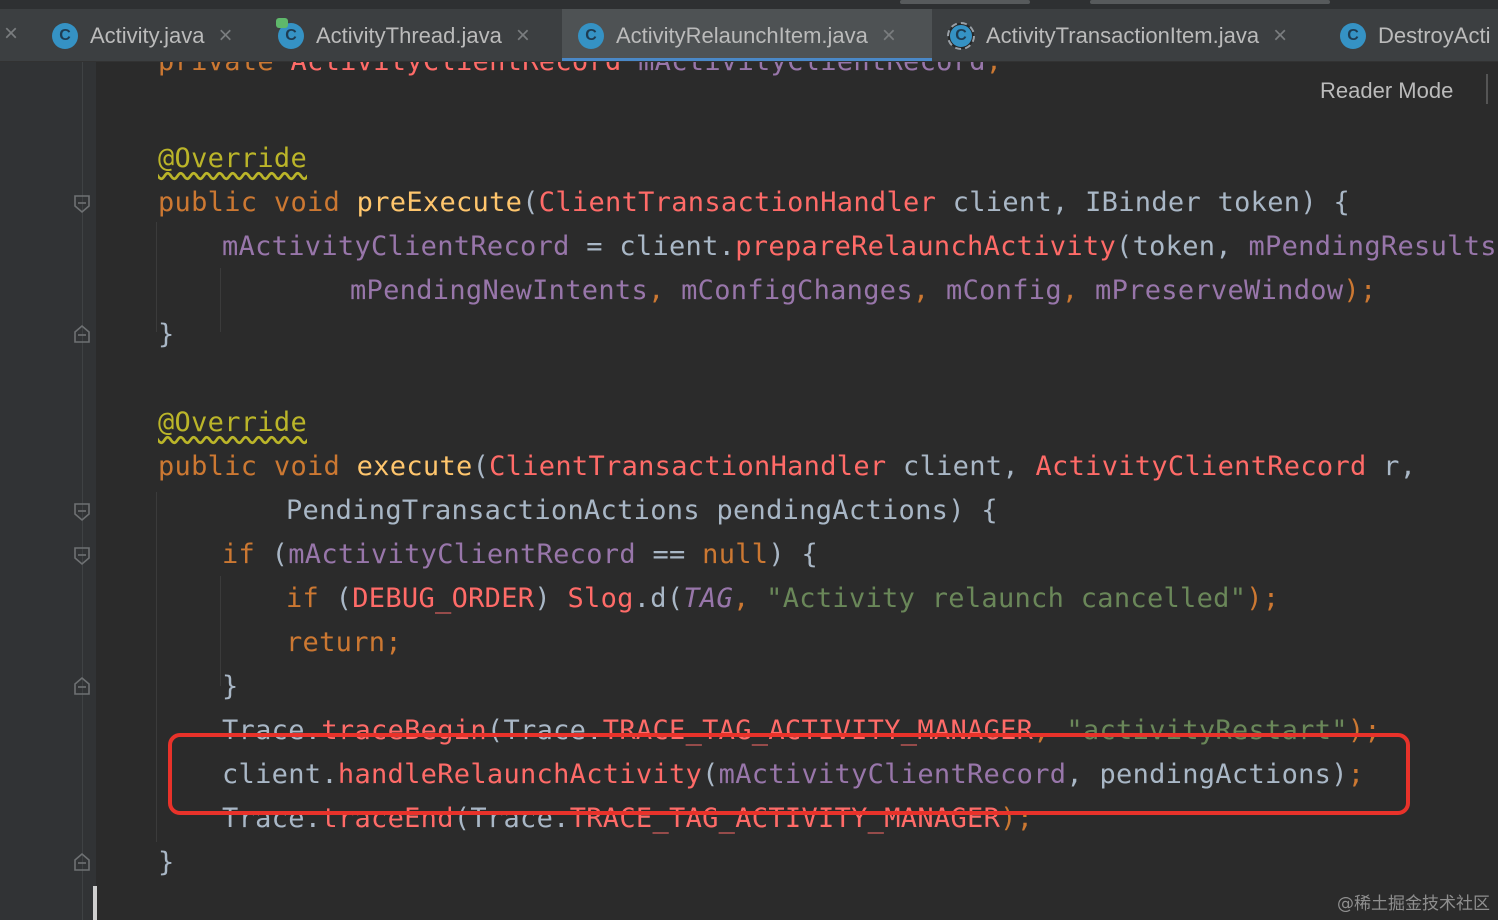  Describe the element at coordinates (409, 35) in the screenshot. I see `tab-label: ActivityThread.java` at that location.